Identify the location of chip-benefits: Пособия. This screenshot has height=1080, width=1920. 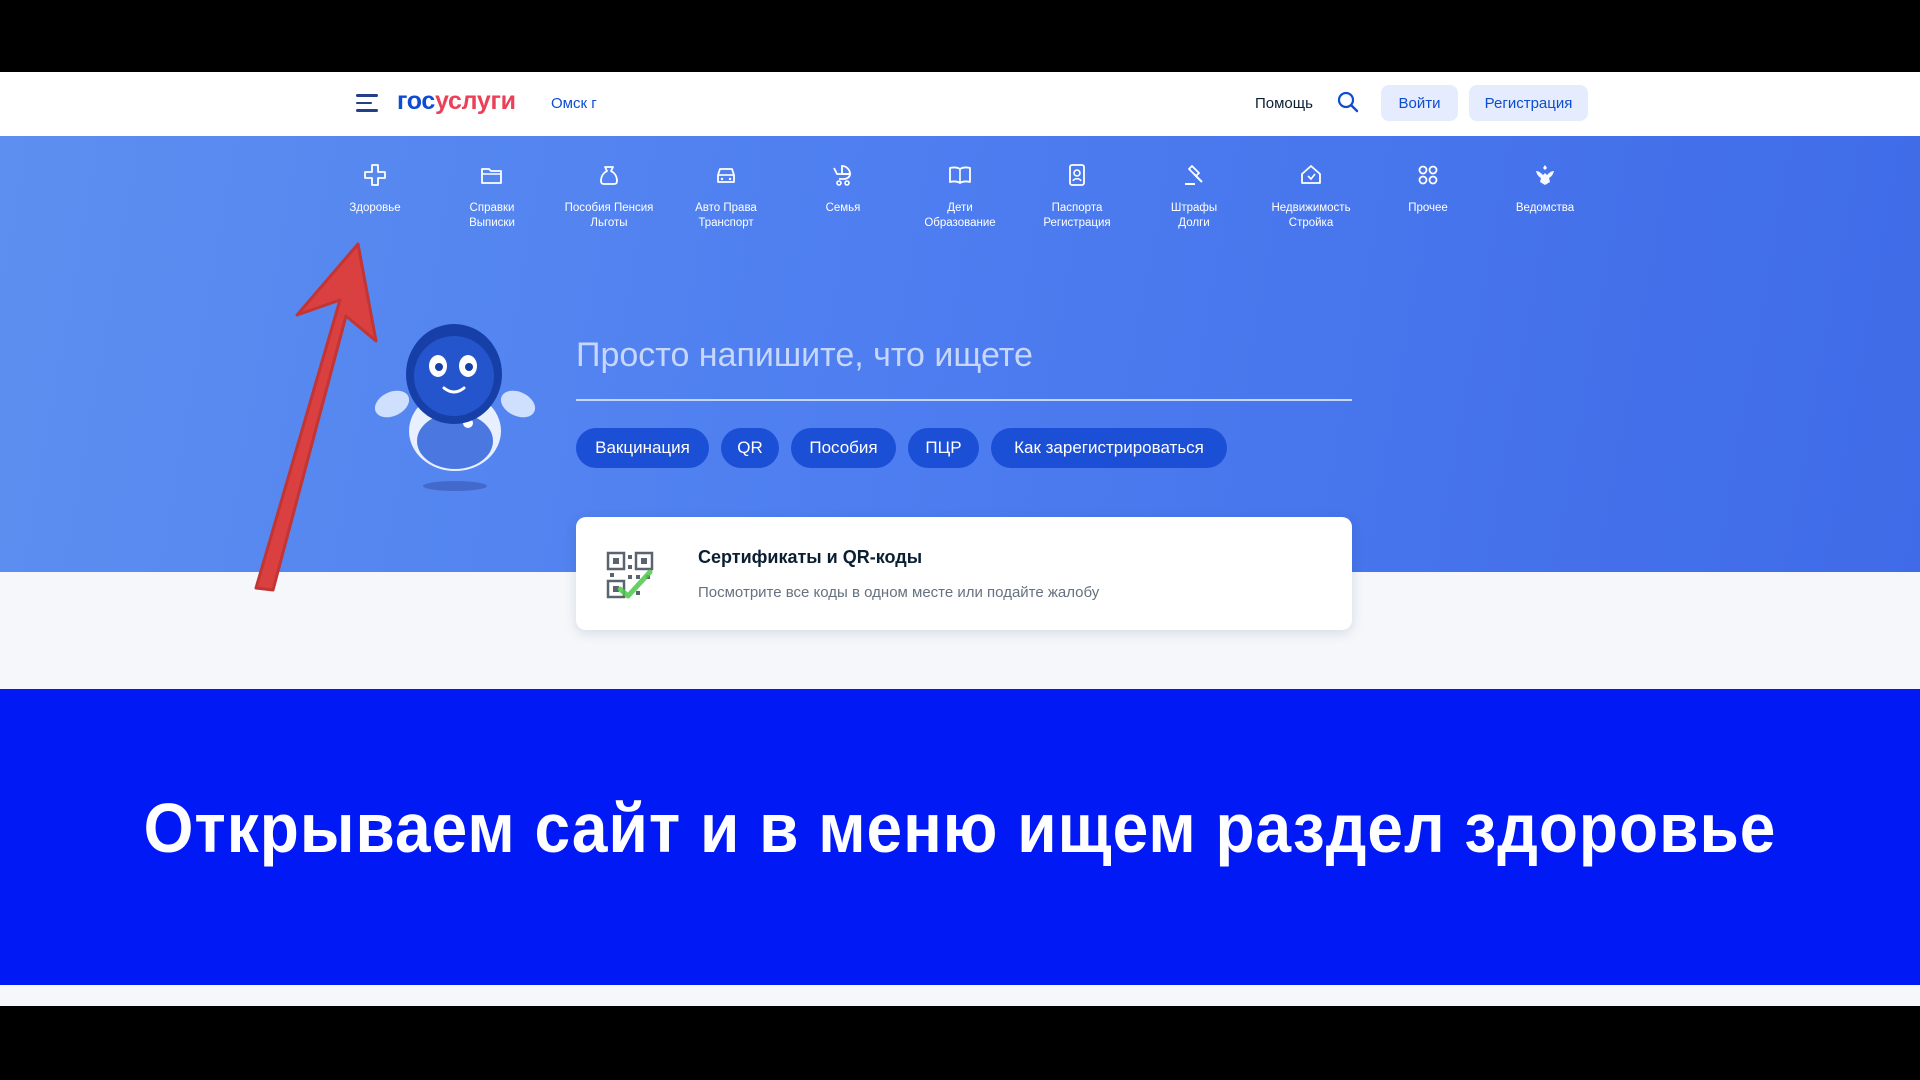
(843, 448).